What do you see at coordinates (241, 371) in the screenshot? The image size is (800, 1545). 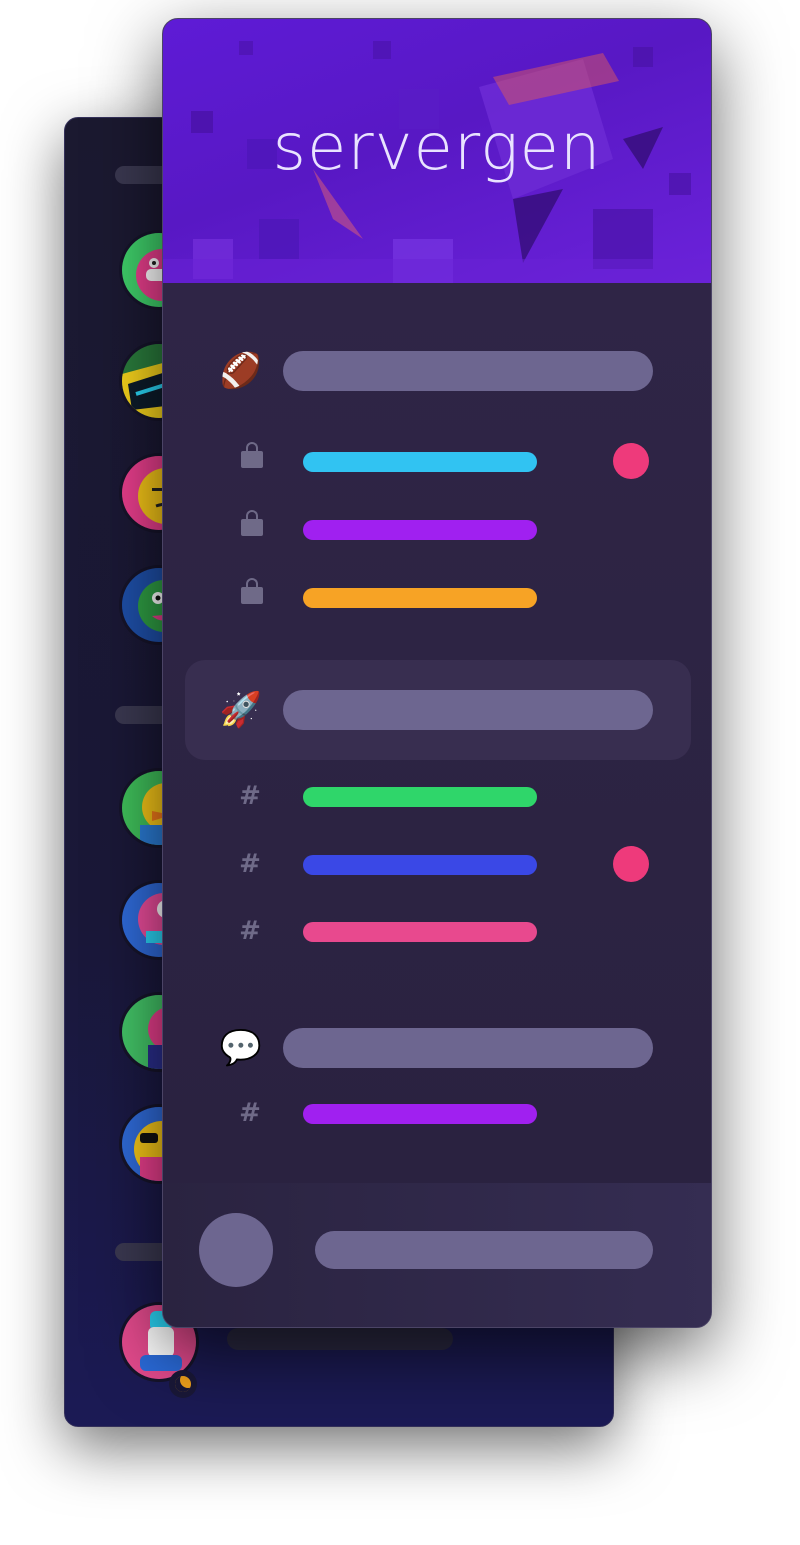 I see `football-icon: 🏈` at bounding box center [241, 371].